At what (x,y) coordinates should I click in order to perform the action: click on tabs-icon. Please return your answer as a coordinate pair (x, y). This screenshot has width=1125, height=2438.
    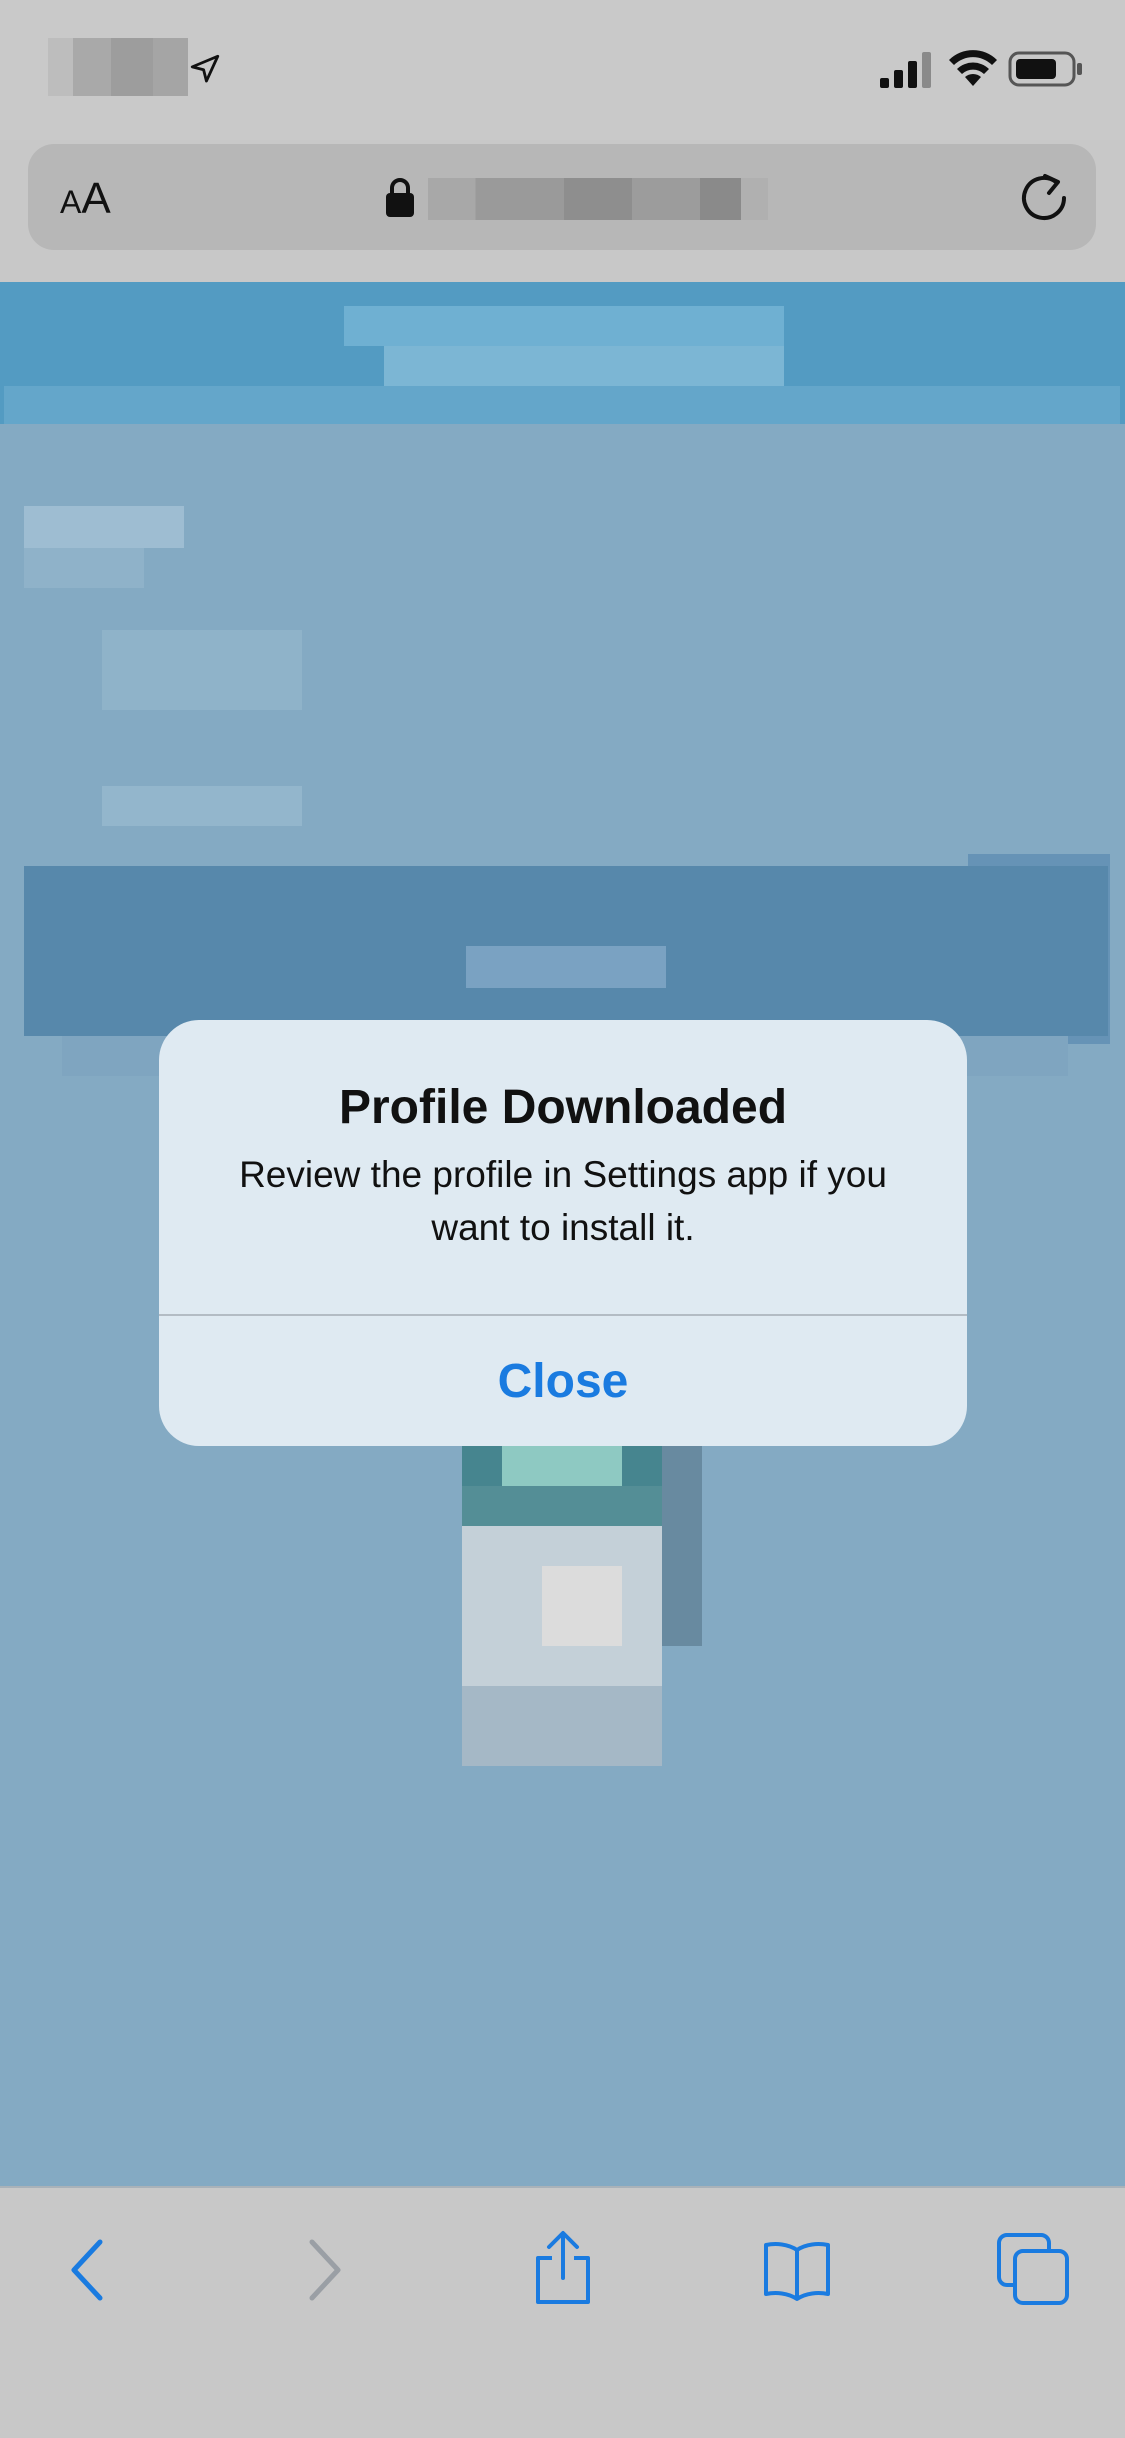
    Looking at the image, I should click on (1033, 2269).